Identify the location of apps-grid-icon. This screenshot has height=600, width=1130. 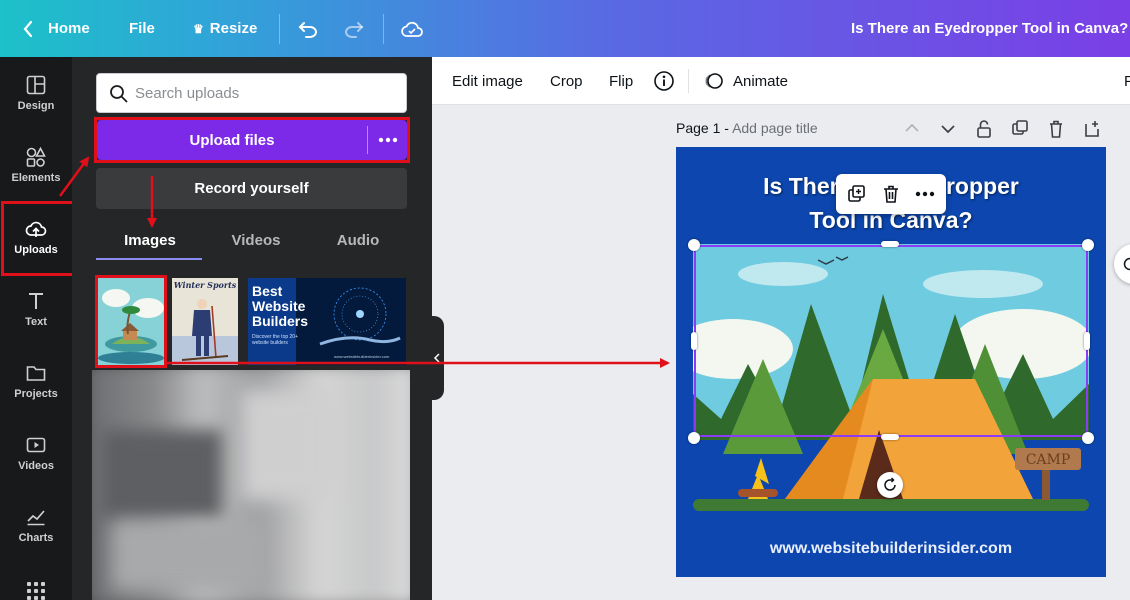
(36, 589).